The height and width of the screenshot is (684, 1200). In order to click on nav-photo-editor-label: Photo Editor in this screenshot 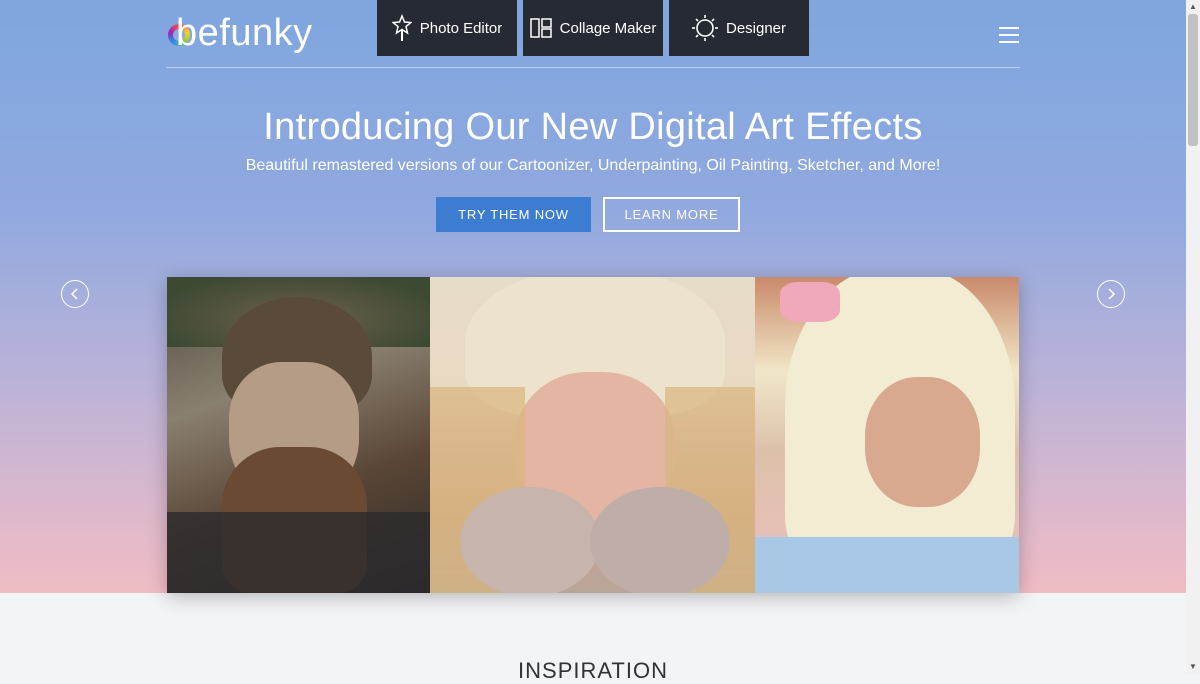, I will do `click(461, 28)`.